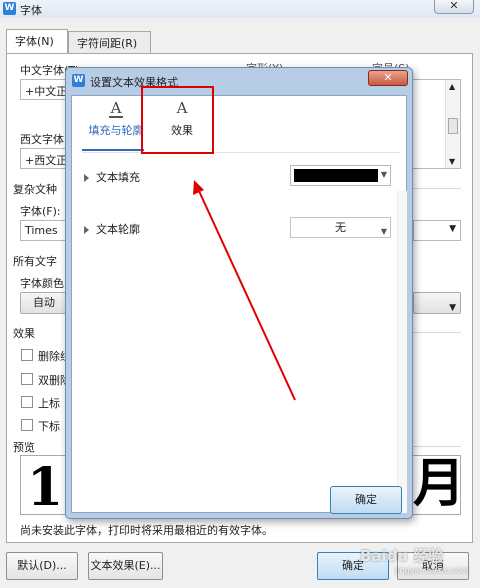 The height and width of the screenshot is (588, 480). What do you see at coordinates (51, 356) in the screenshot?
I see `strikethrough-label: 删除线` at bounding box center [51, 356].